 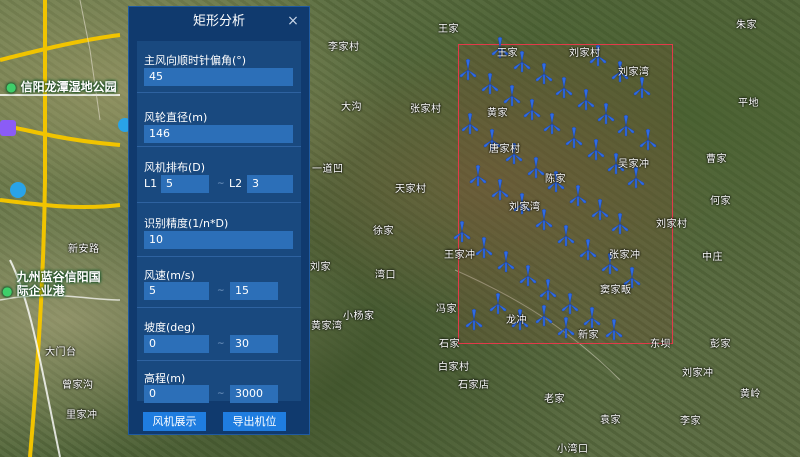 I want to click on map-label: 老家, so click(x=554, y=399).